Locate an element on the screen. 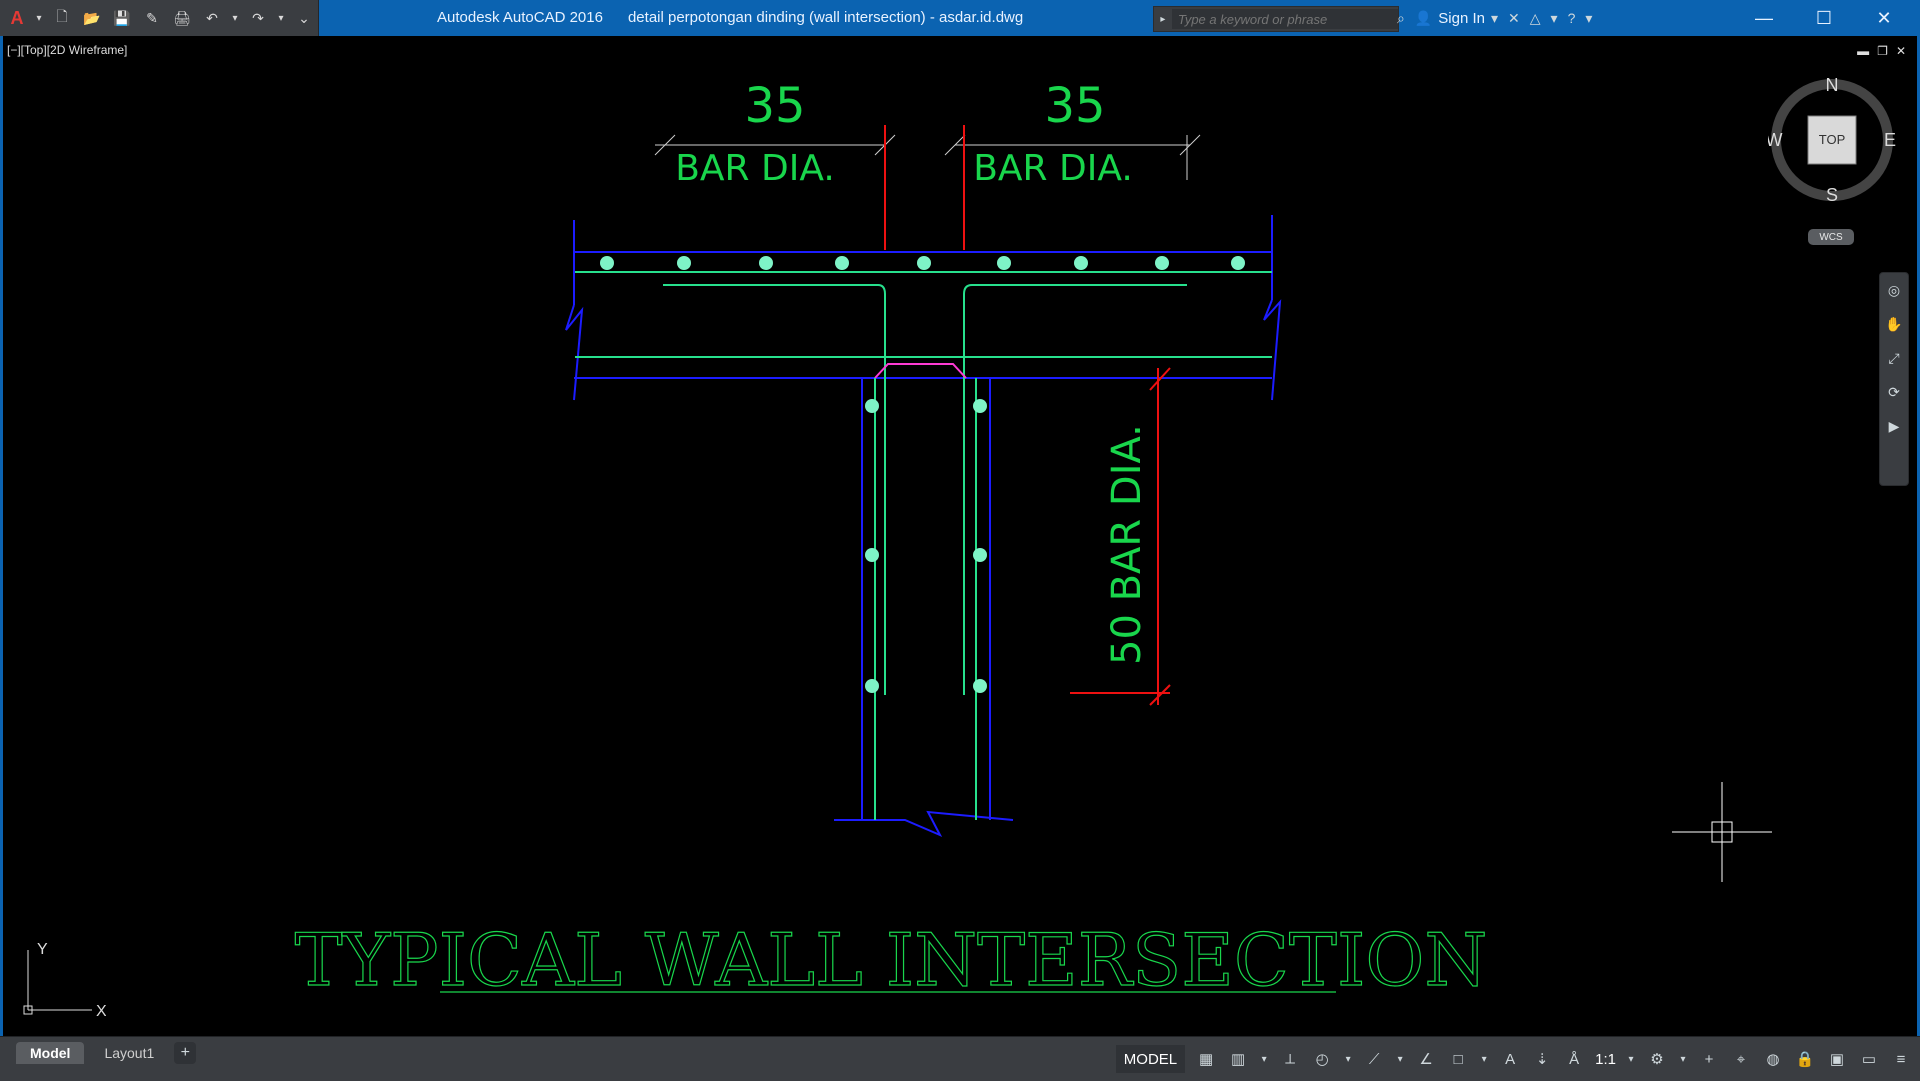  tab-layout1-label: Layout1 is located at coordinates (129, 1053).